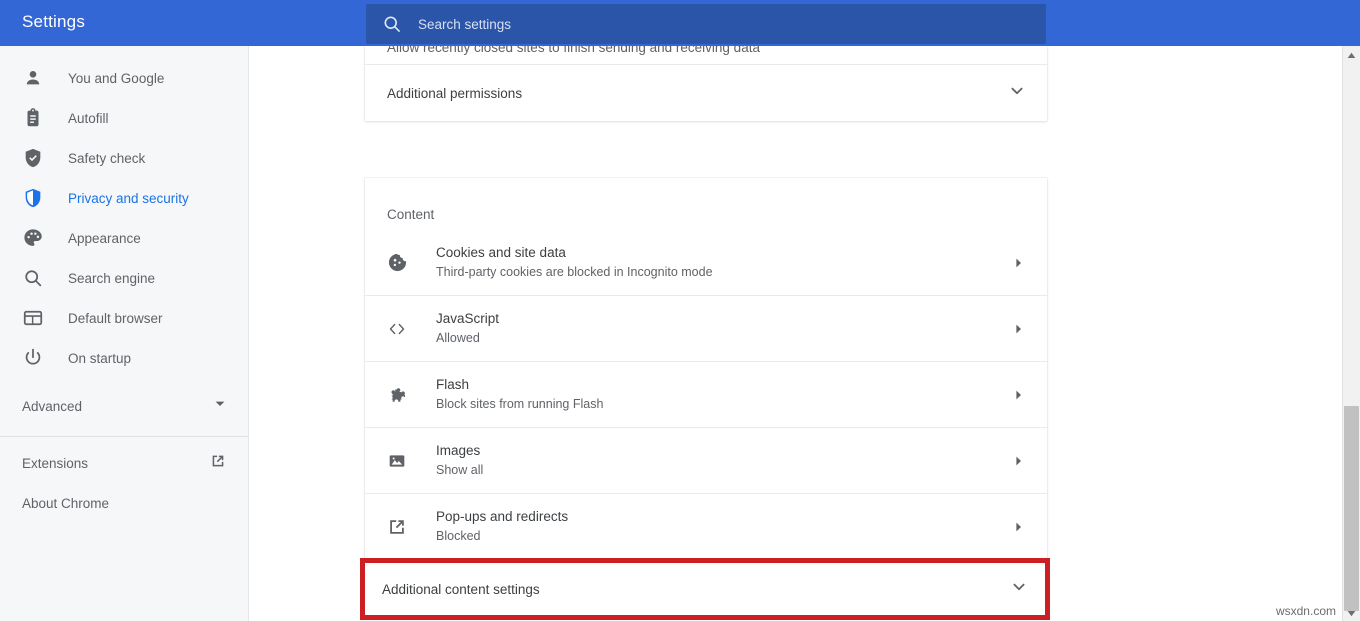 This screenshot has height=621, width=1360. I want to click on setting-row-javascript: JavaScript Allowed, so click(706, 328).